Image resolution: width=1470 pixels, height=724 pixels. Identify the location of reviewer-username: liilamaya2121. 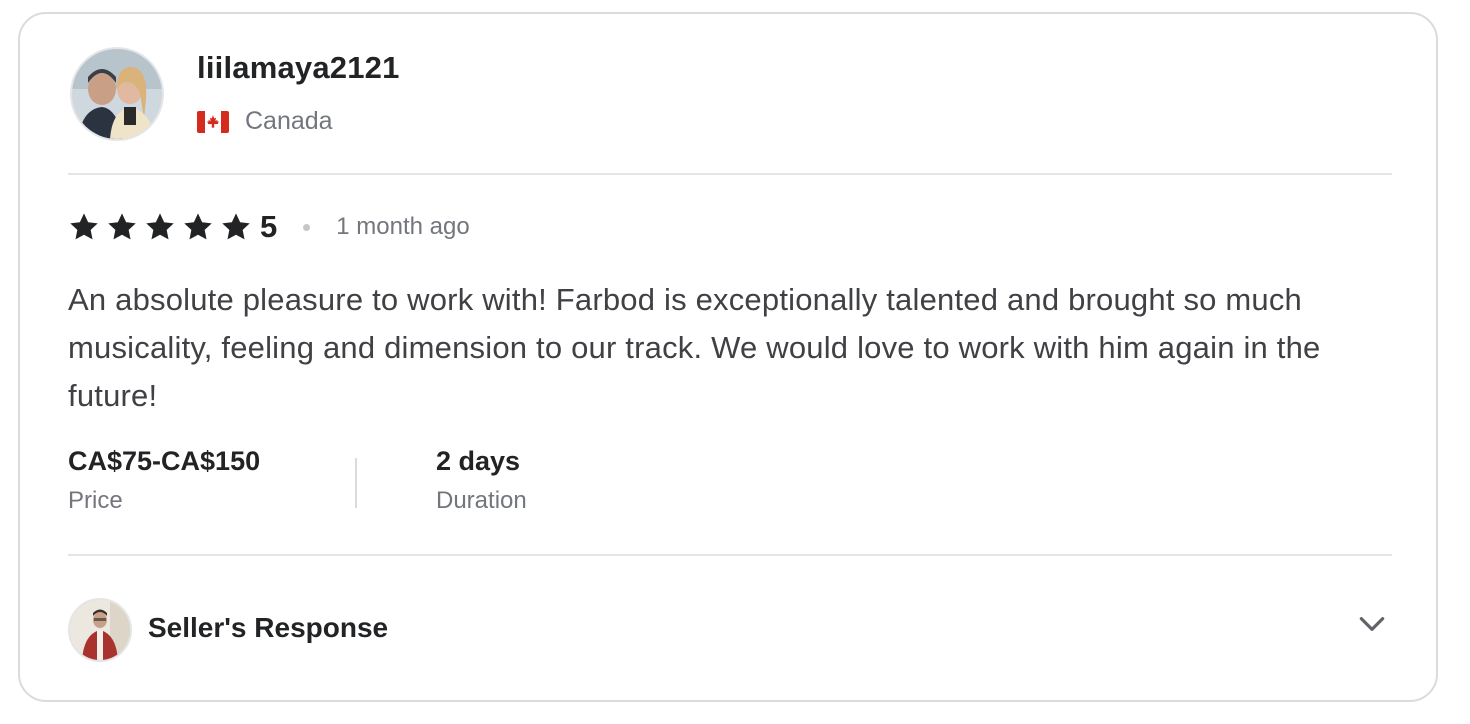
(298, 68).